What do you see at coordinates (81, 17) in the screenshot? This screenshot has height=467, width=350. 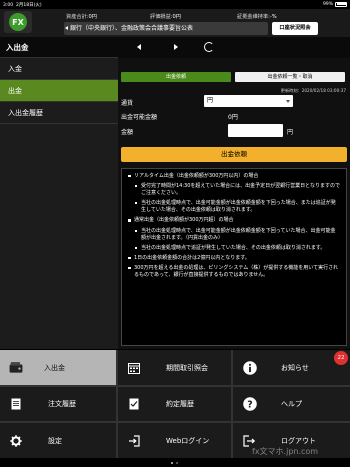 I see `assets-total: 資産合計:0円` at bounding box center [81, 17].